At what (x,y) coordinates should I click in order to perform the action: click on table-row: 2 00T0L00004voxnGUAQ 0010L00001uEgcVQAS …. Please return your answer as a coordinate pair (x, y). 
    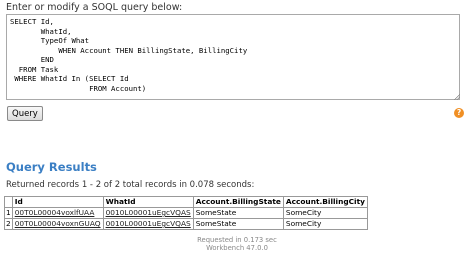
    Looking at the image, I should click on (186, 224).